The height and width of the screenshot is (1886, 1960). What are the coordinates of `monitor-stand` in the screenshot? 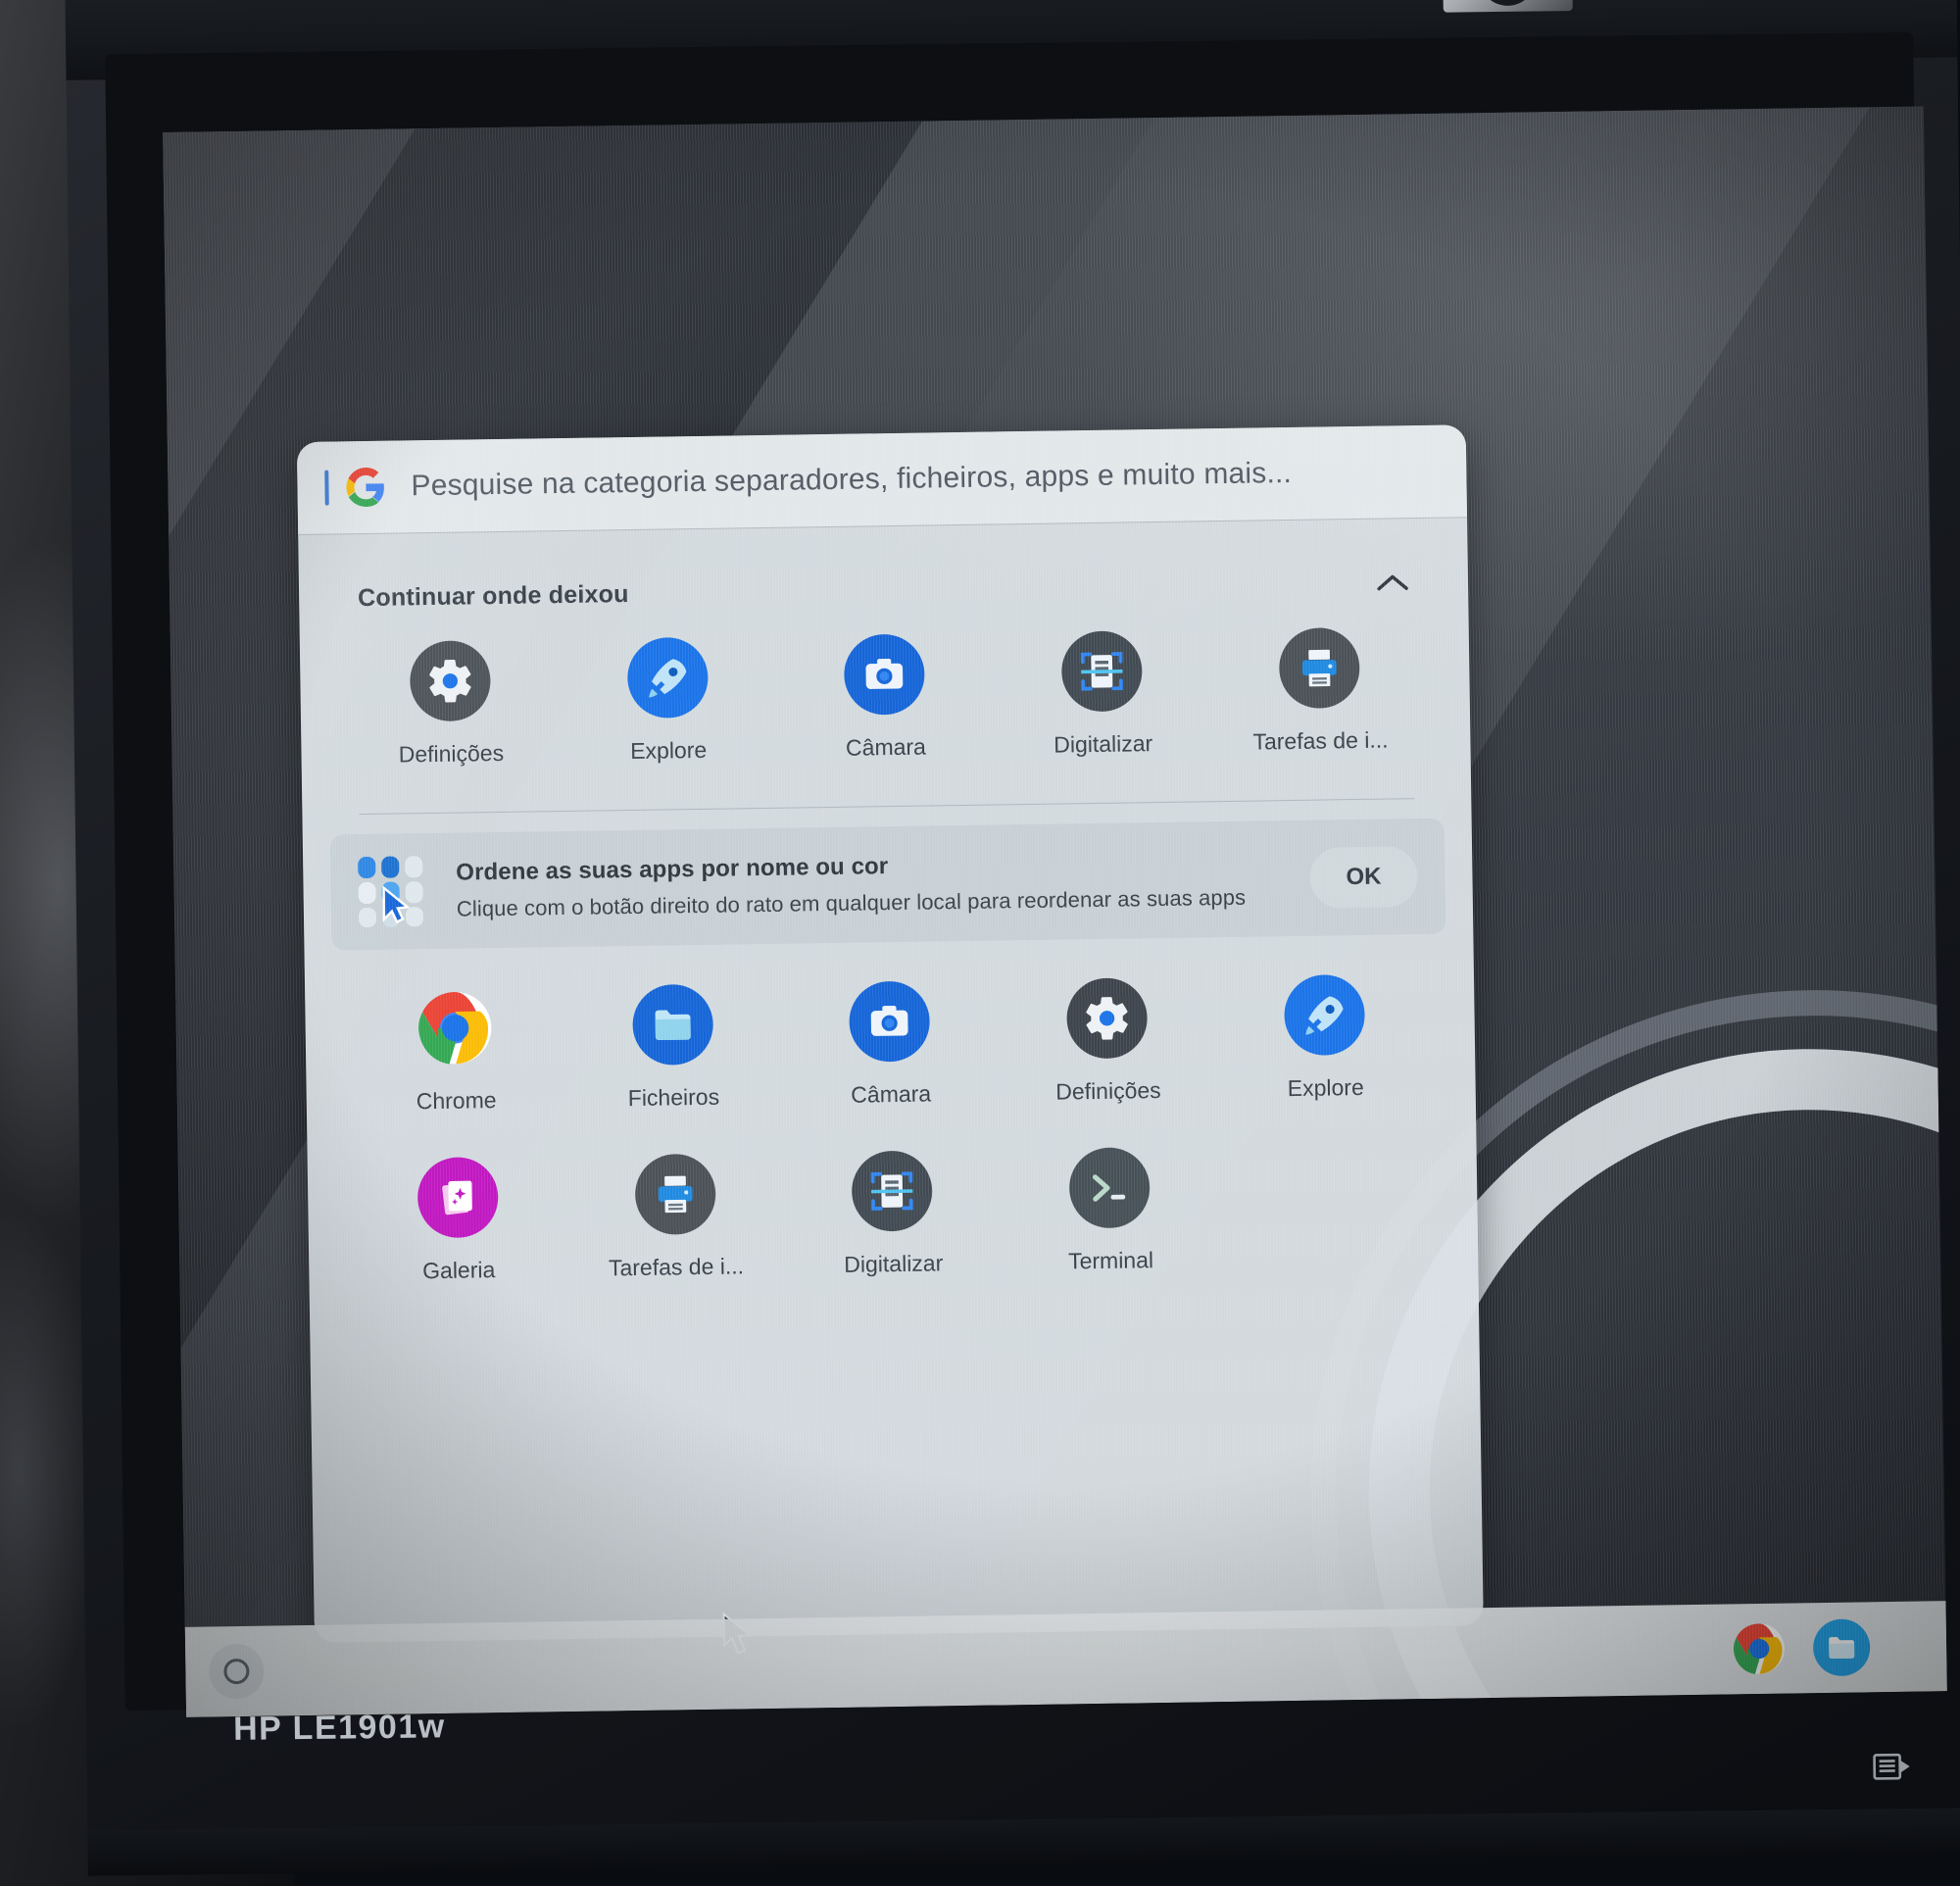 It's located at (1023, 1842).